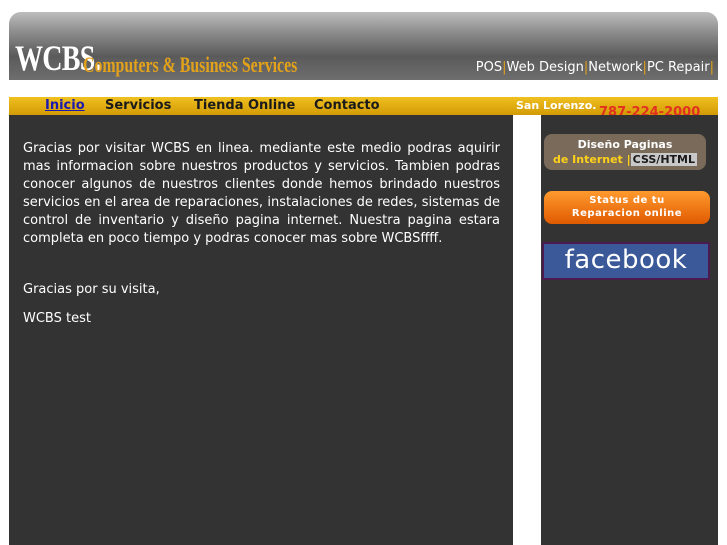 Image resolution: width=727 pixels, height=545 pixels. What do you see at coordinates (545, 67) in the screenshot?
I see `service-web-design: Web Design` at bounding box center [545, 67].